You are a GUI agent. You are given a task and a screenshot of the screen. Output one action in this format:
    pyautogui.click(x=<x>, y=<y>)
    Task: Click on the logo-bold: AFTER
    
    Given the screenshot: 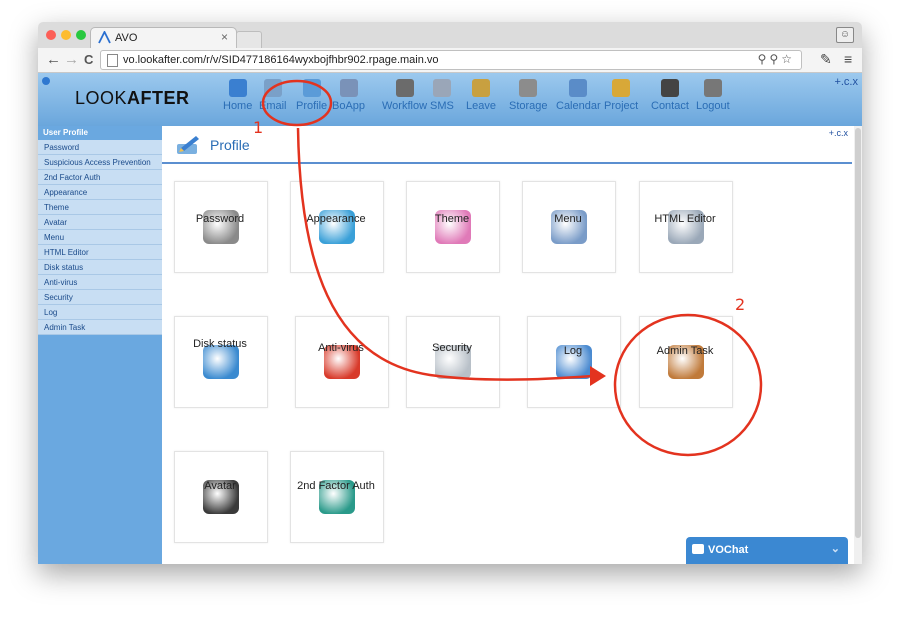 What is the action you would take?
    pyautogui.click(x=158, y=98)
    